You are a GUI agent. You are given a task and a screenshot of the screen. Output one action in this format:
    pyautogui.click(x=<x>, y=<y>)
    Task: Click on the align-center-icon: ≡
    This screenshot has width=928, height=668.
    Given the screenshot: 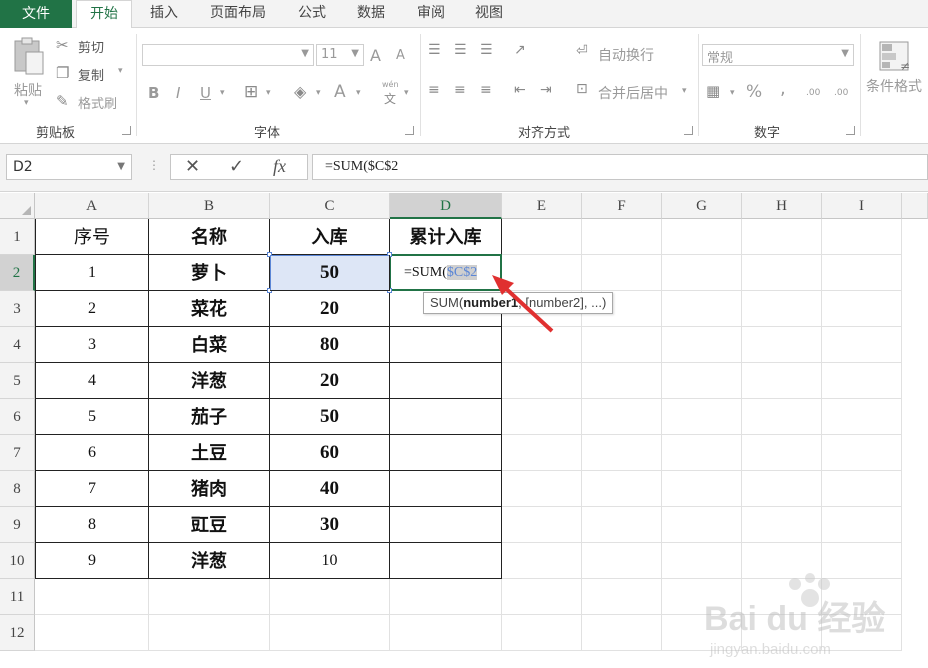 What is the action you would take?
    pyautogui.click(x=460, y=90)
    